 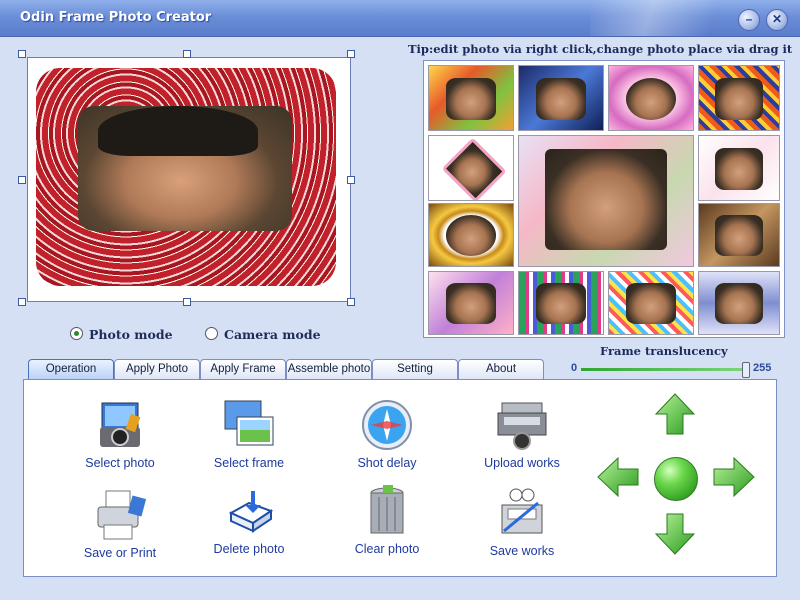 What do you see at coordinates (211, 333) in the screenshot?
I see `camera-mode-radio` at bounding box center [211, 333].